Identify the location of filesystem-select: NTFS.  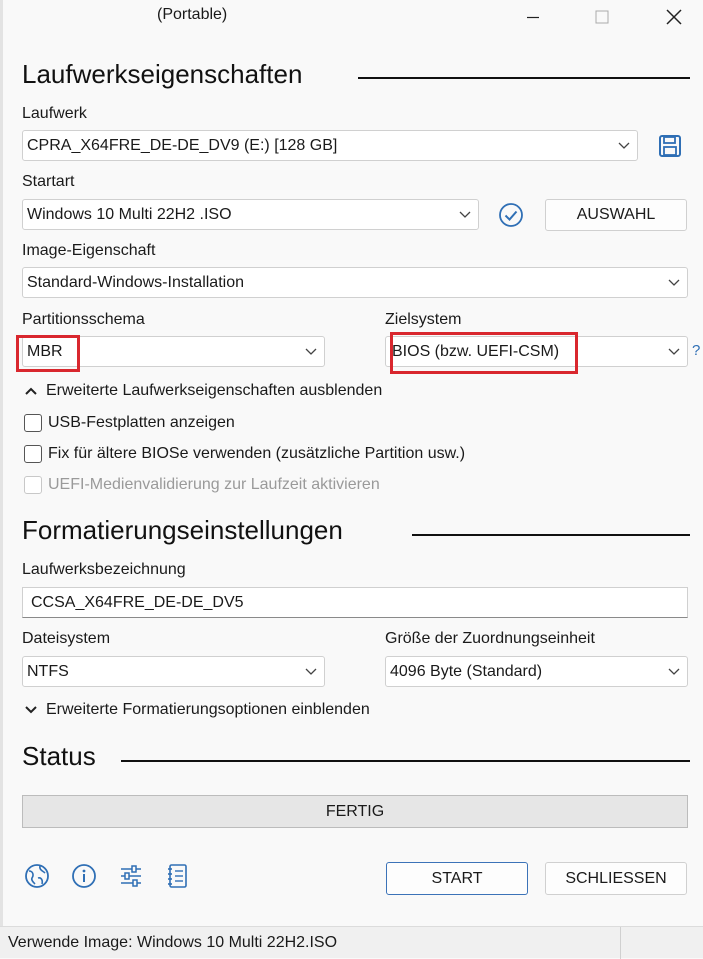
(173, 671).